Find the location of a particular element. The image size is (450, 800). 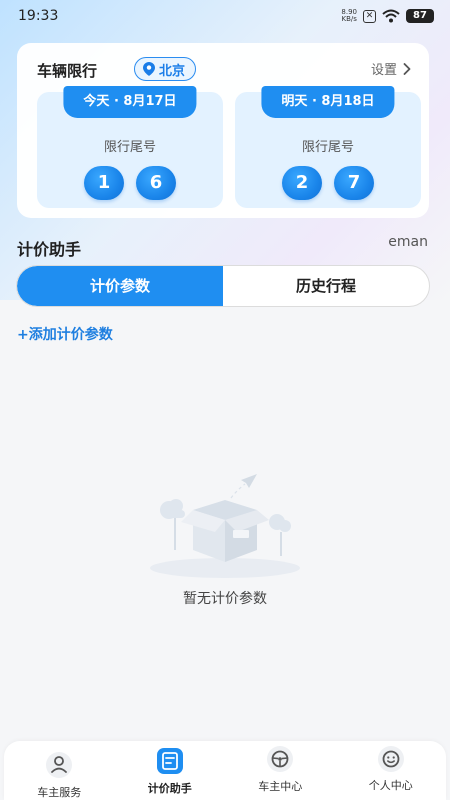

status-bar: 19:33 8.90 KB/s ✕ 87 is located at coordinates (225, 16).